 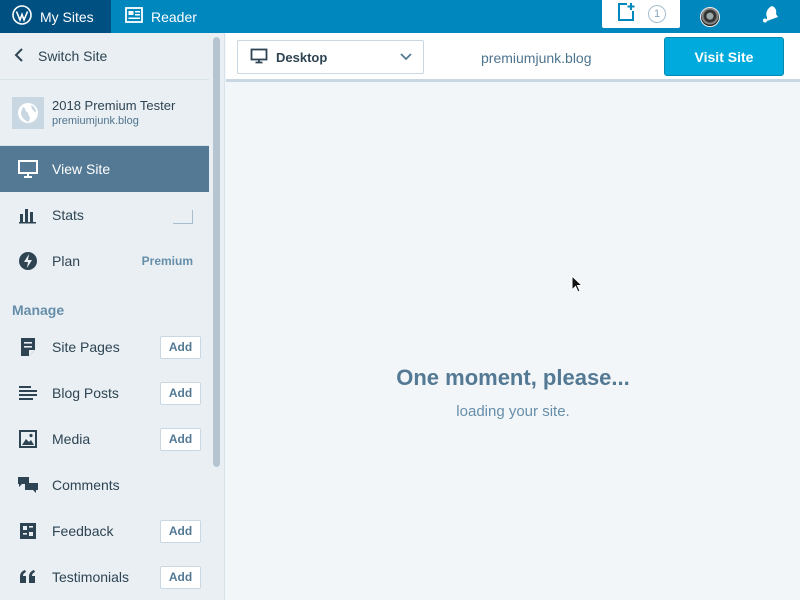 I want to click on sidebar-item-label: Site Pages, so click(x=86, y=347).